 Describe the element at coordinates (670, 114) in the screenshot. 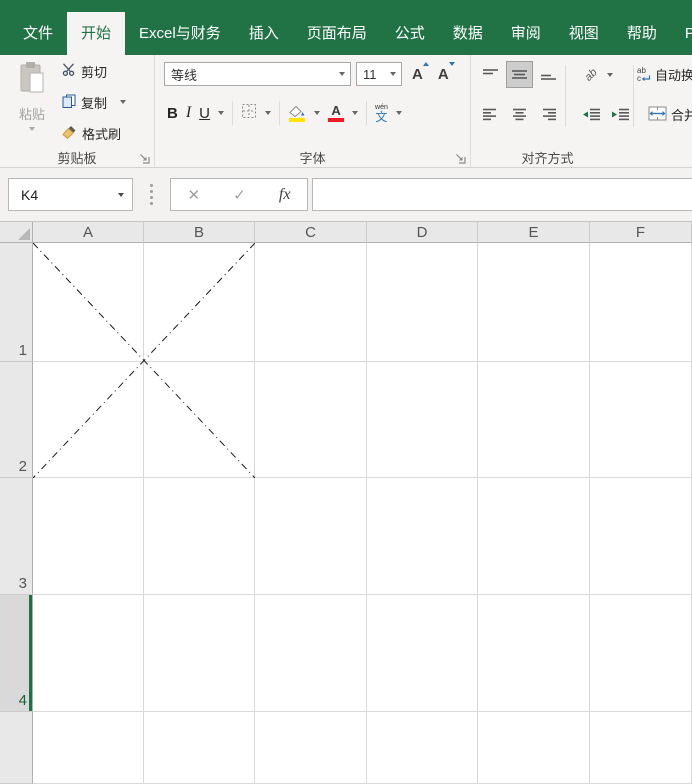

I see `merge-center-button: 合并后居中` at that location.